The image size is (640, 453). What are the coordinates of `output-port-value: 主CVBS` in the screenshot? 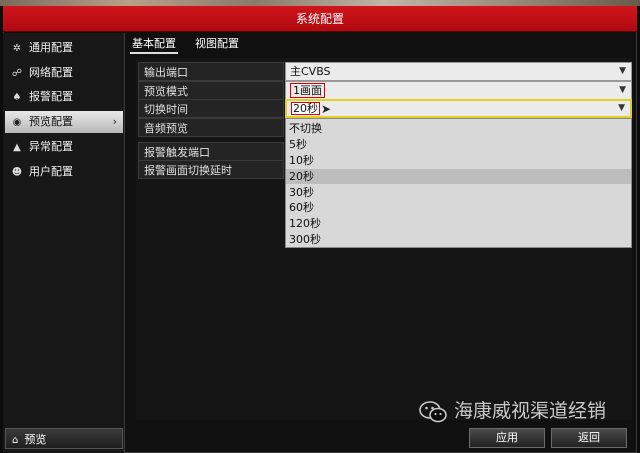 It's located at (310, 71).